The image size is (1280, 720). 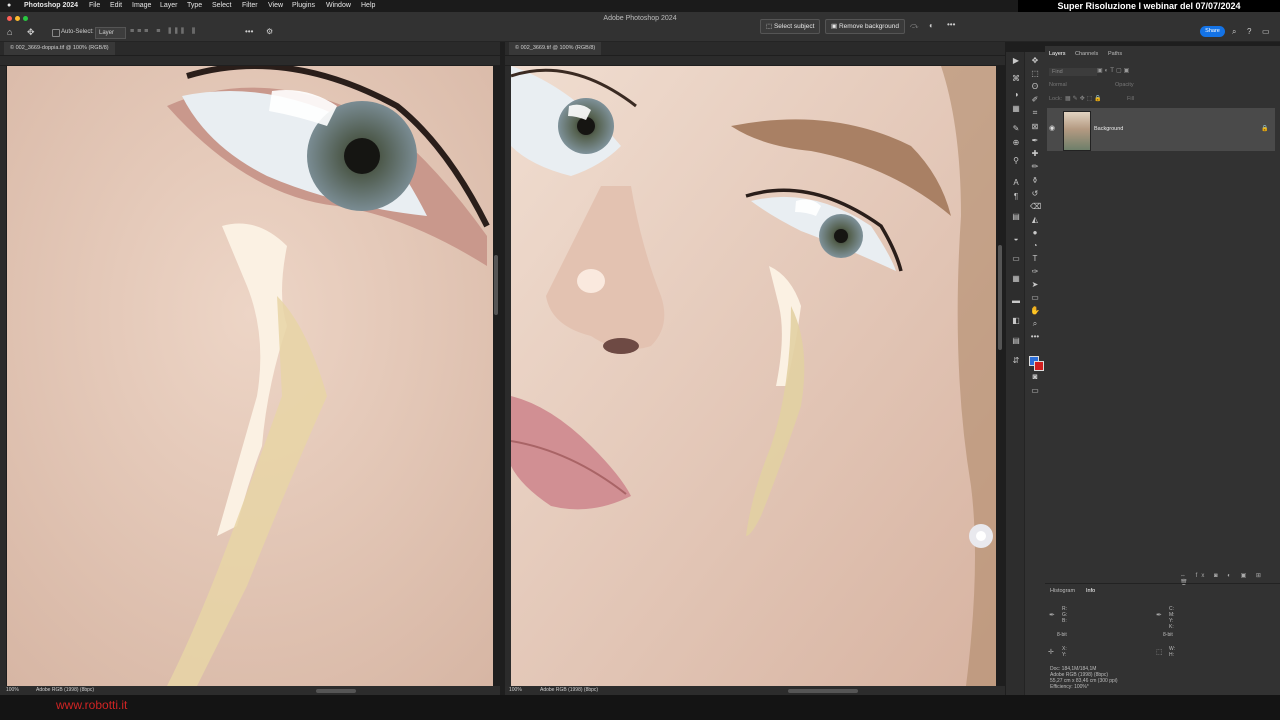 What do you see at coordinates (338, 6) in the screenshot?
I see `menu-window: Window` at bounding box center [338, 6].